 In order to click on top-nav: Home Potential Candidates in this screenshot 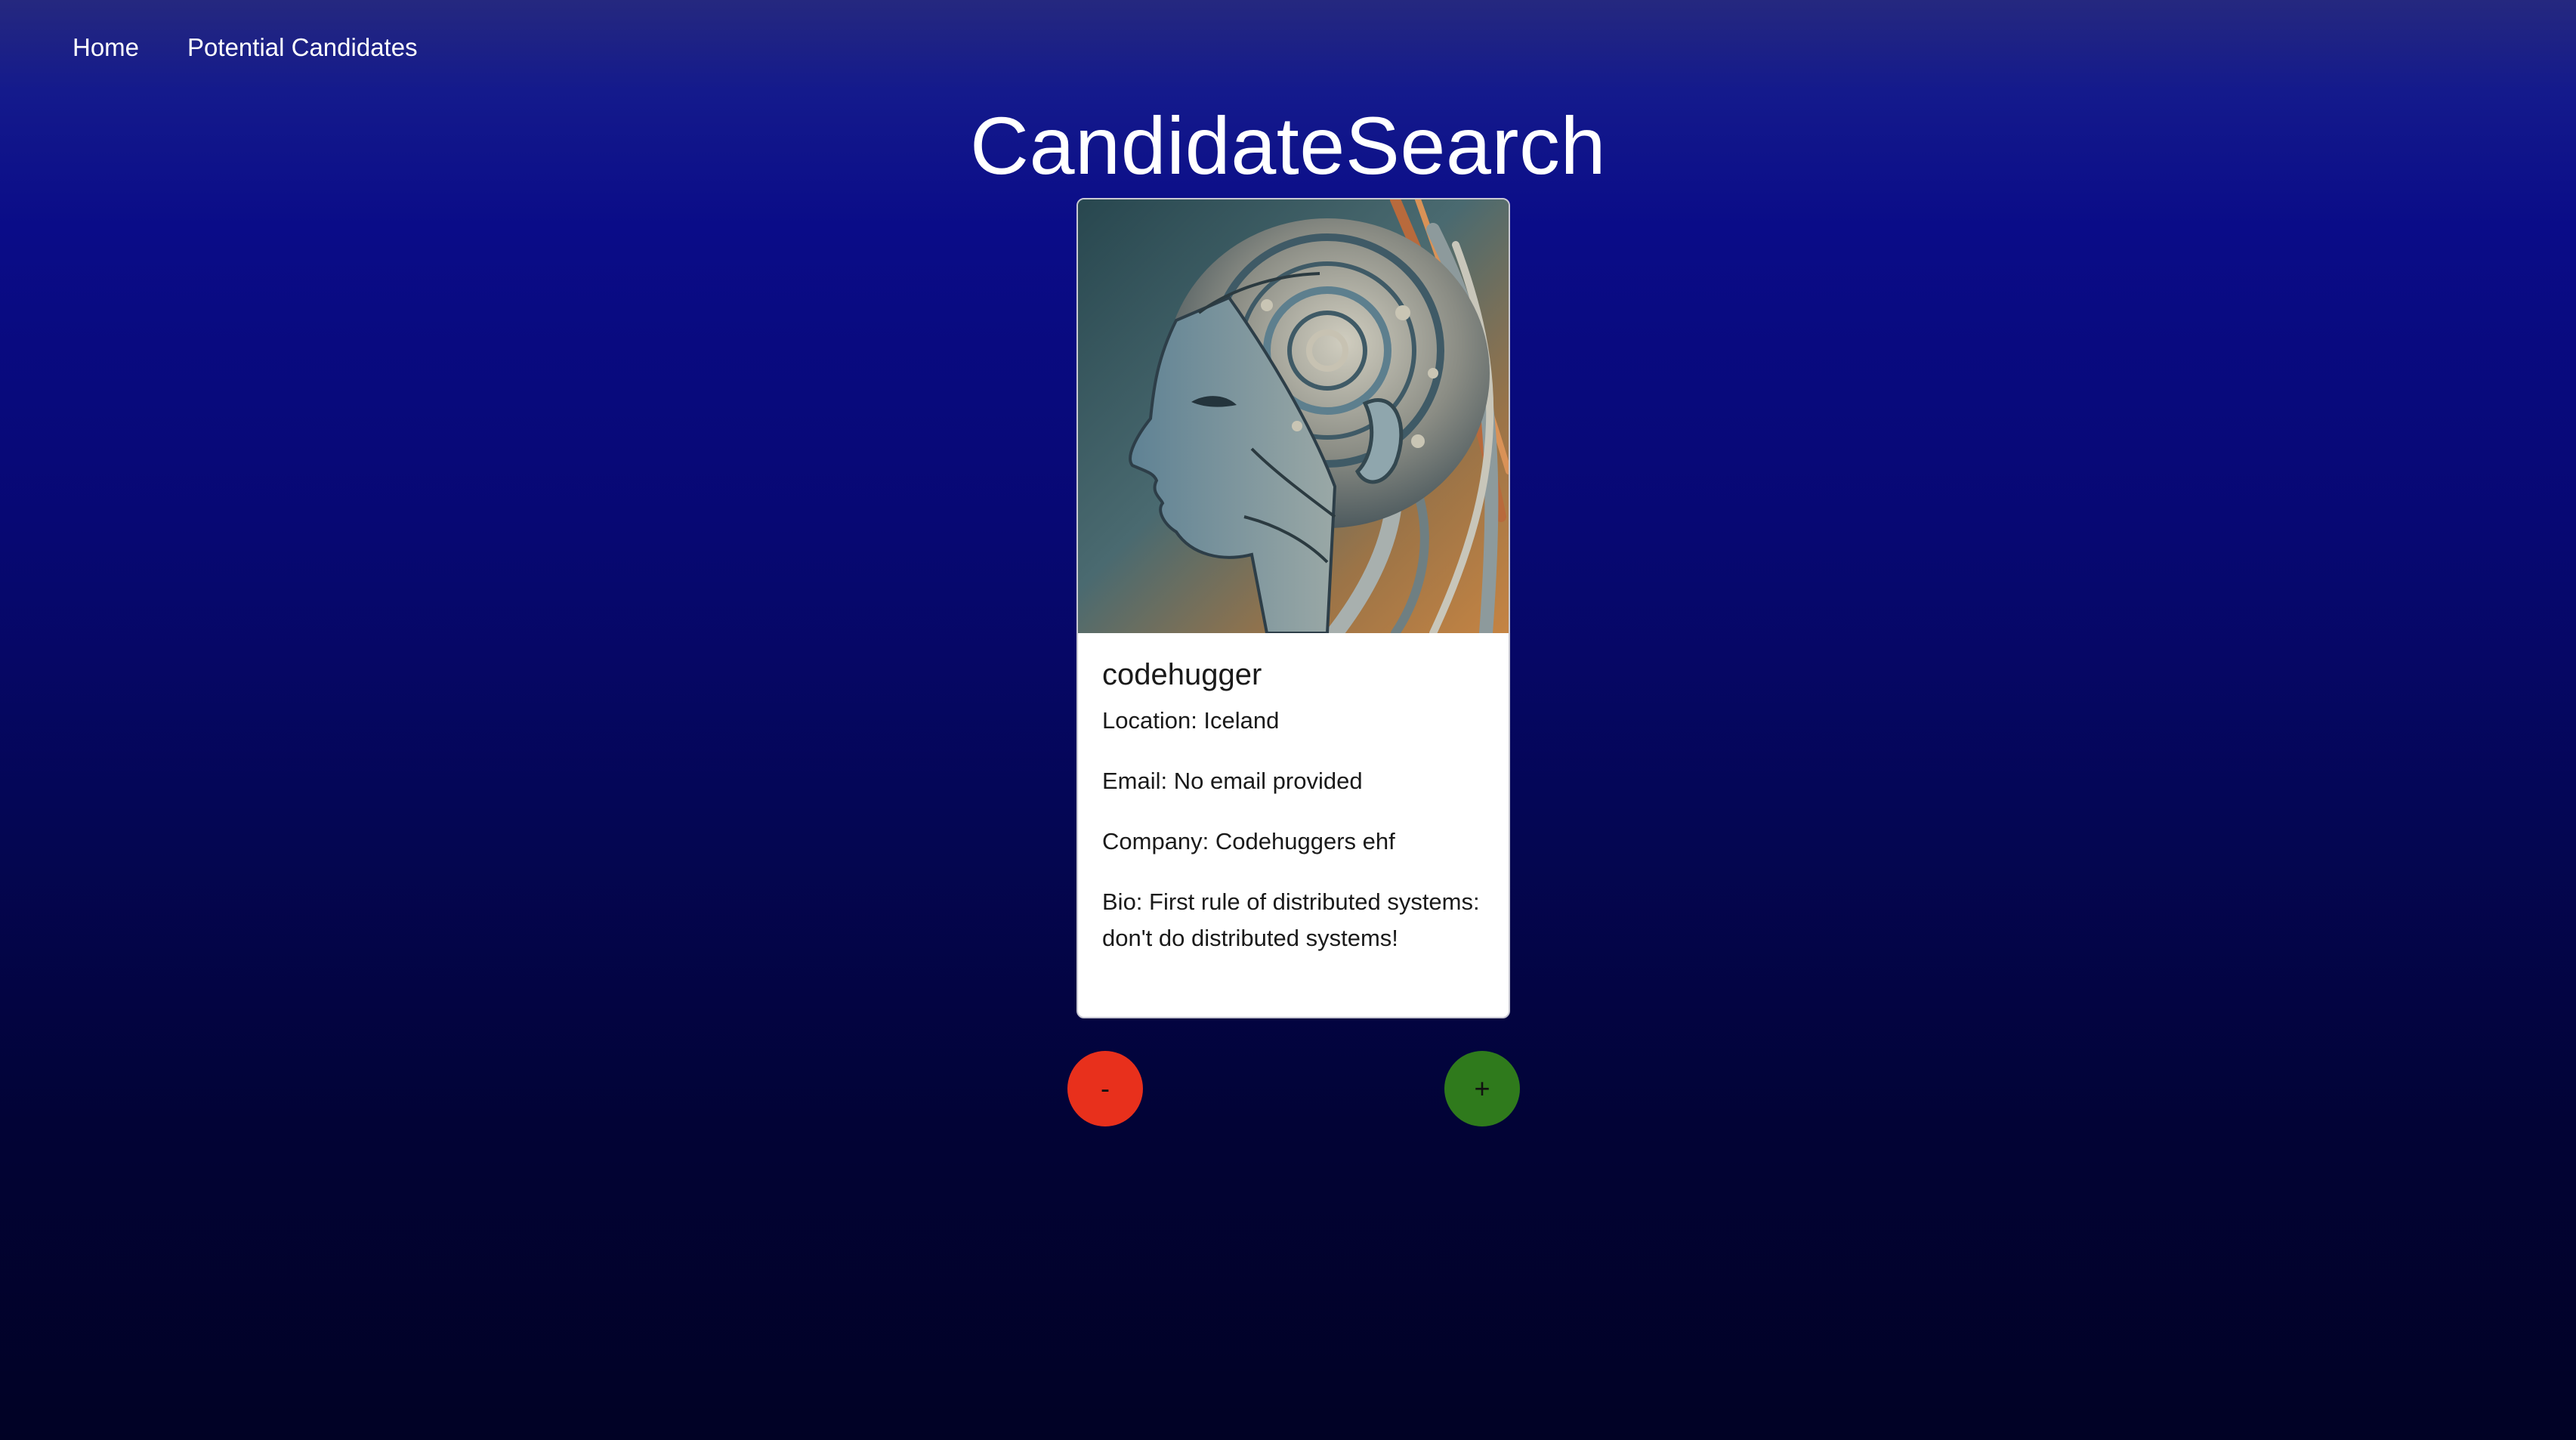, I will do `click(245, 47)`.